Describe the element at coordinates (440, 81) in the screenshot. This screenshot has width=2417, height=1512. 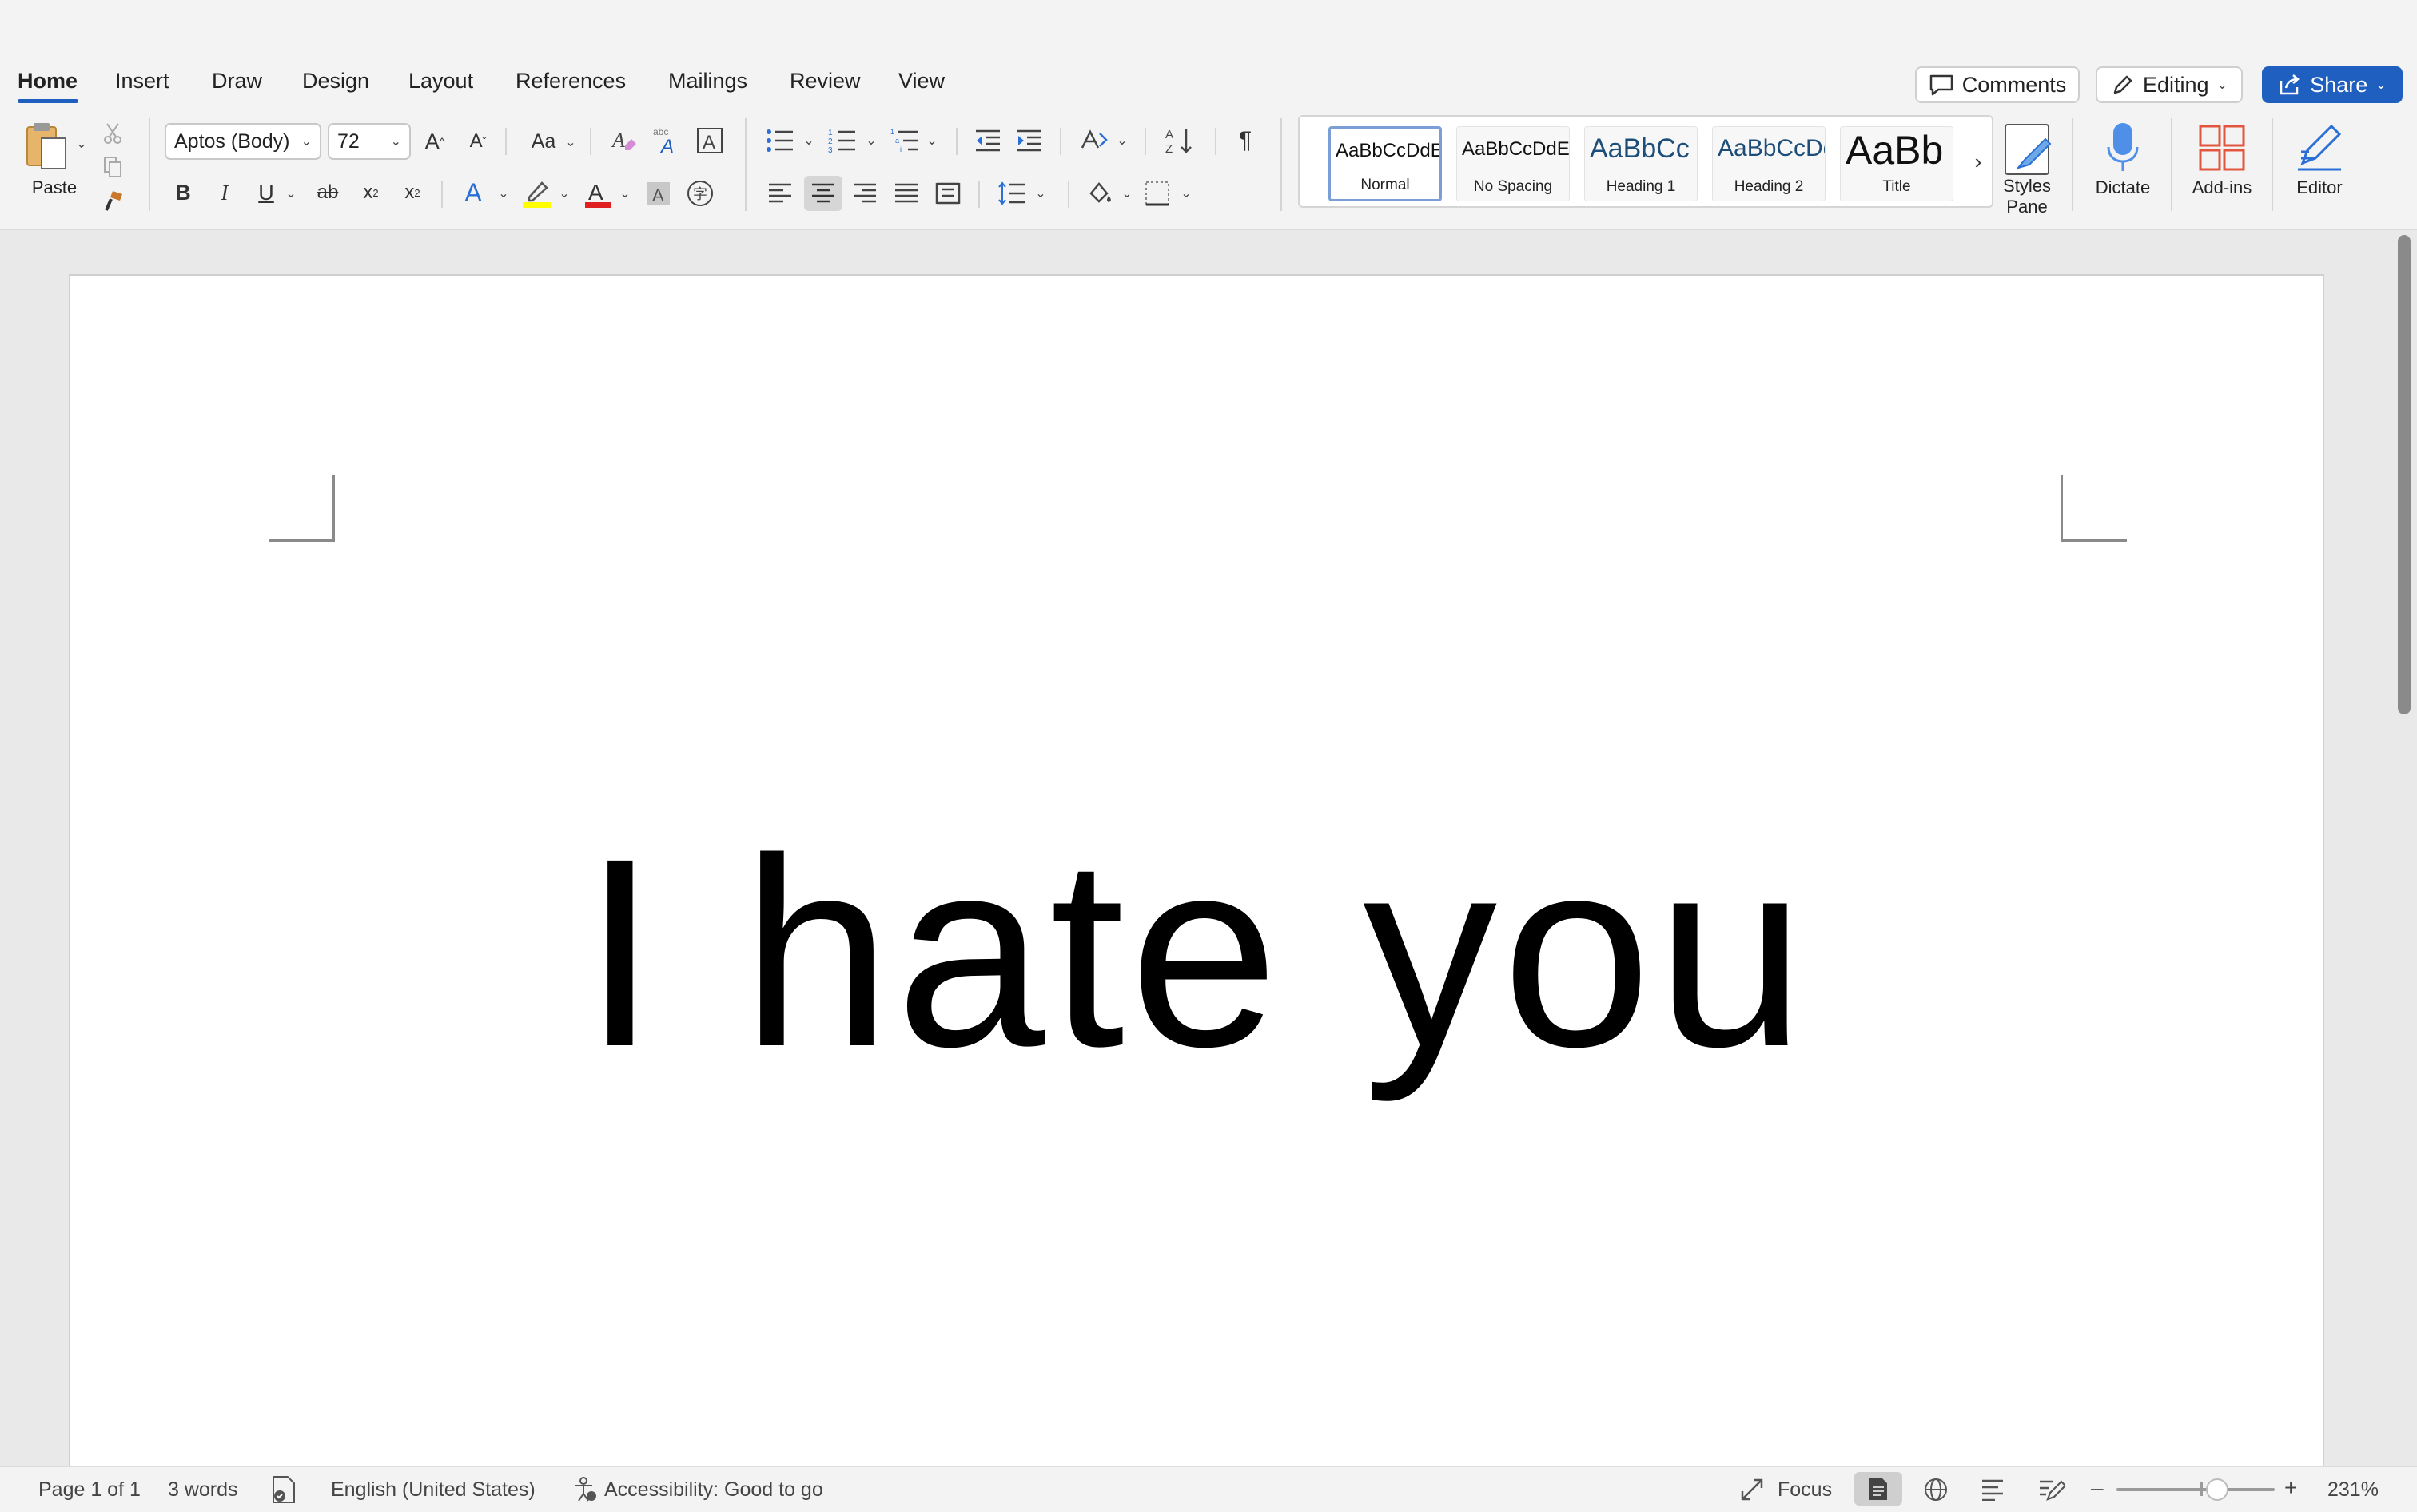
I see `tab-layout: Layout` at that location.